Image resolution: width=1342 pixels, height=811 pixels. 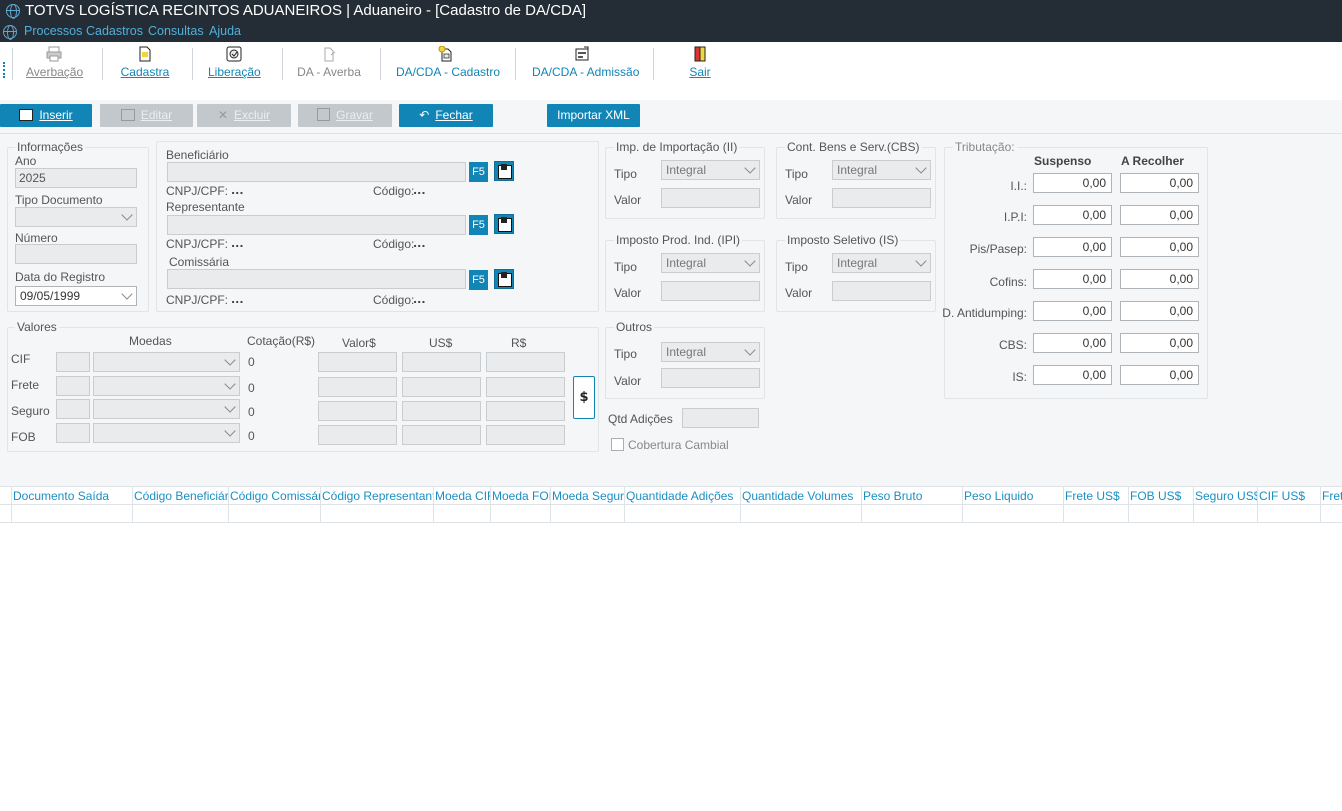 What do you see at coordinates (234, 66) in the screenshot?
I see `toolbar-liberacao-button: Liberação` at bounding box center [234, 66].